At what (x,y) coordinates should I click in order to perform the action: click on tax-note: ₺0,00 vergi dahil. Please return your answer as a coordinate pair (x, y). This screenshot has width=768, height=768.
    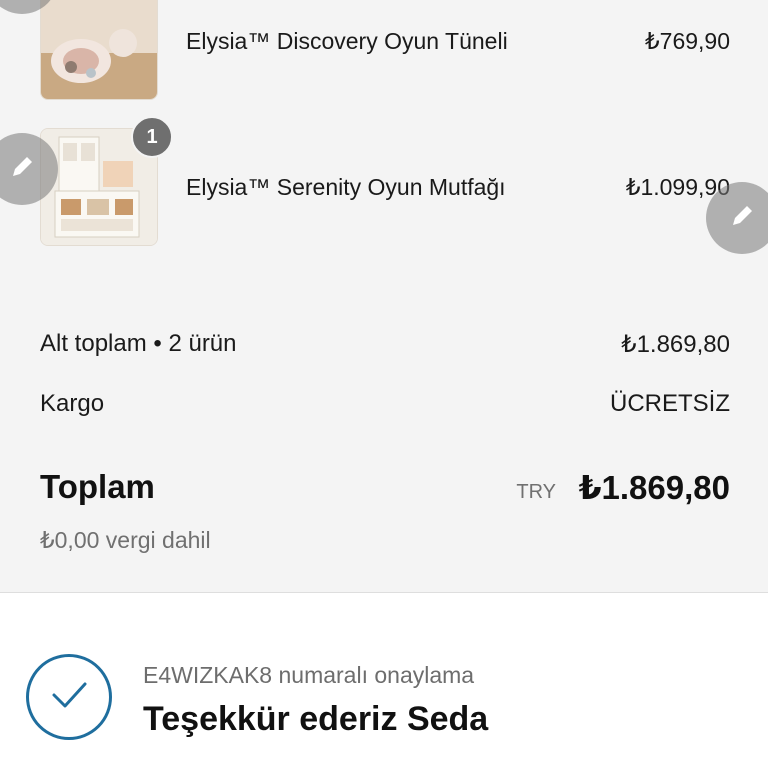
    Looking at the image, I should click on (125, 540).